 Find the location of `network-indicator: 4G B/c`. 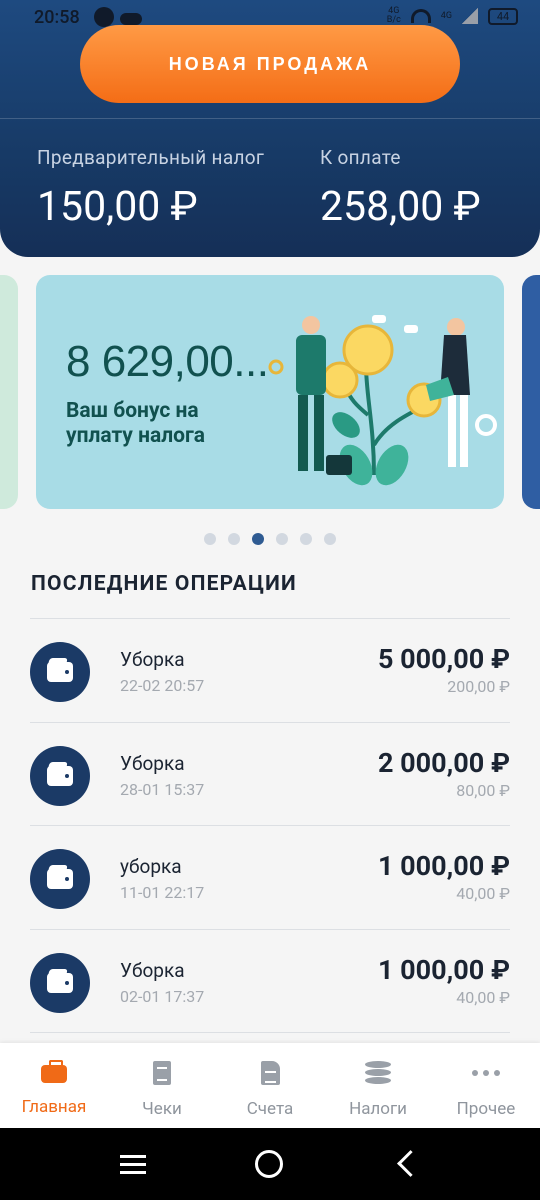

network-indicator: 4G B/c is located at coordinates (393, 15).